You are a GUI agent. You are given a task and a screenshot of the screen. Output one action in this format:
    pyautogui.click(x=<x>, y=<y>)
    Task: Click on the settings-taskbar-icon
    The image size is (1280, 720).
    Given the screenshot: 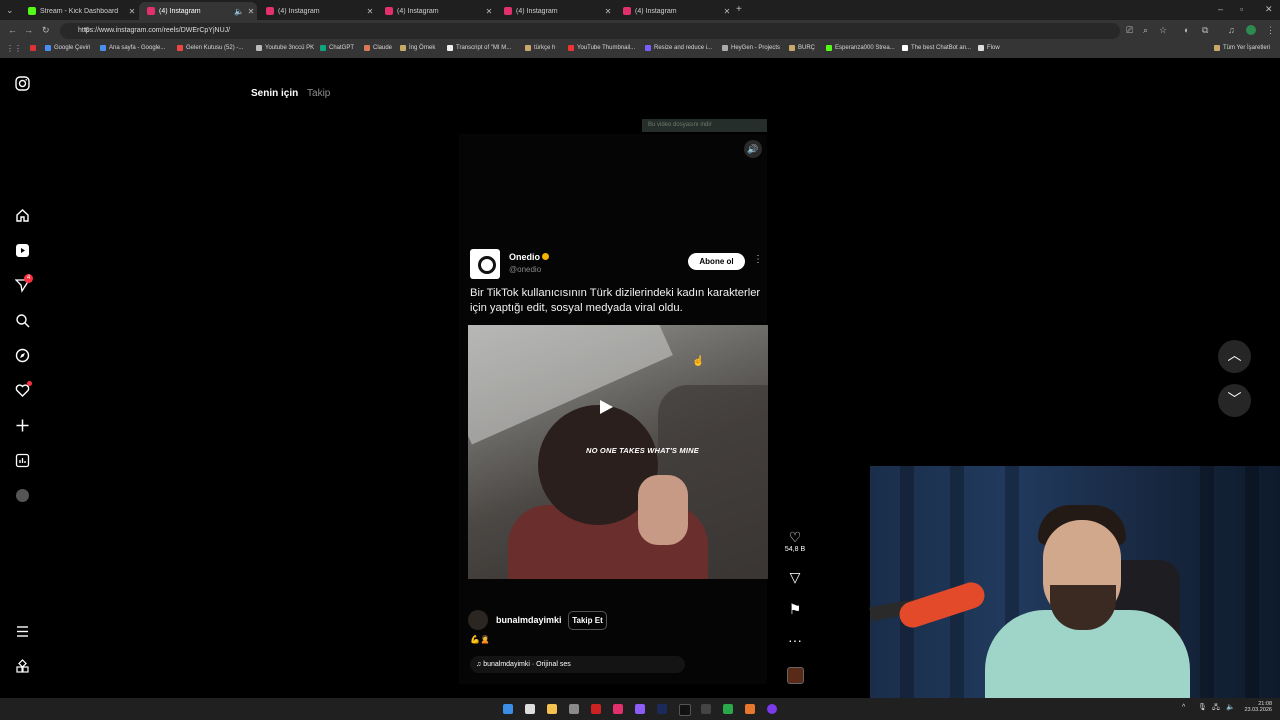 What is the action you would take?
    pyautogui.click(x=574, y=709)
    